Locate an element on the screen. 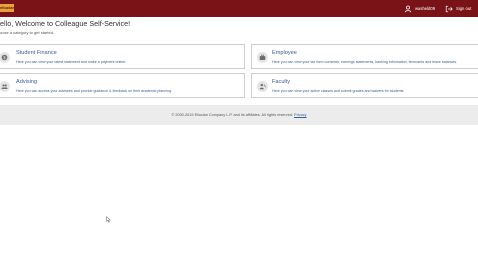  briefcase-icon is located at coordinates (262, 57).